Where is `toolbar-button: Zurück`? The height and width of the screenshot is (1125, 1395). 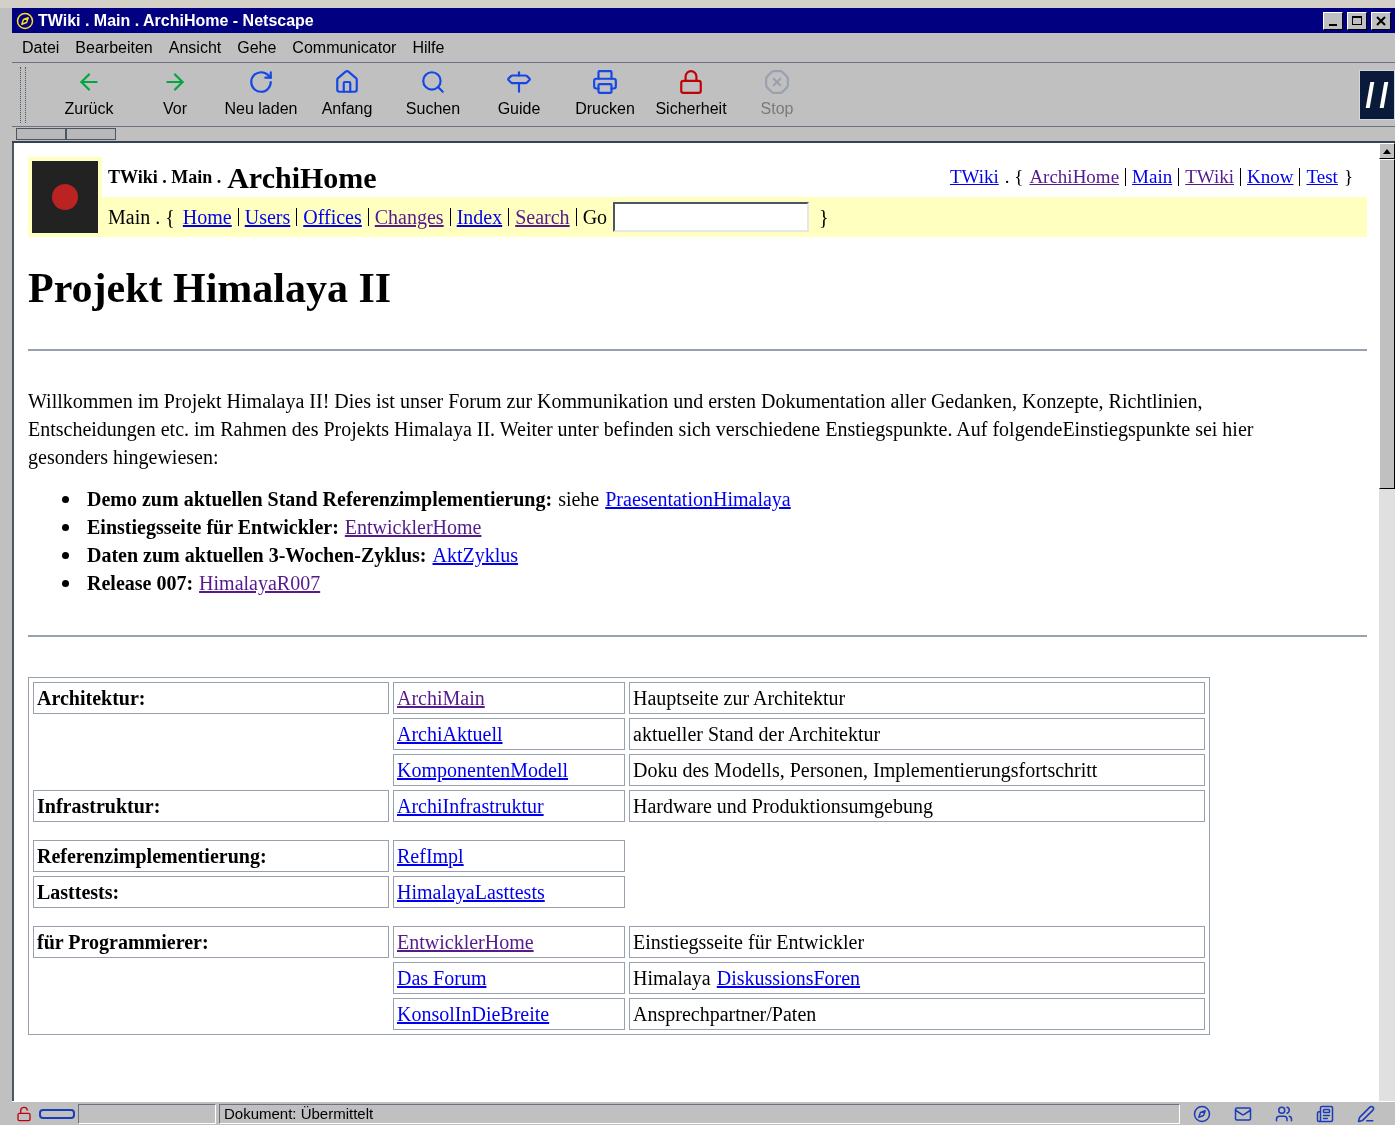 toolbar-button: Zurück is located at coordinates (89, 94).